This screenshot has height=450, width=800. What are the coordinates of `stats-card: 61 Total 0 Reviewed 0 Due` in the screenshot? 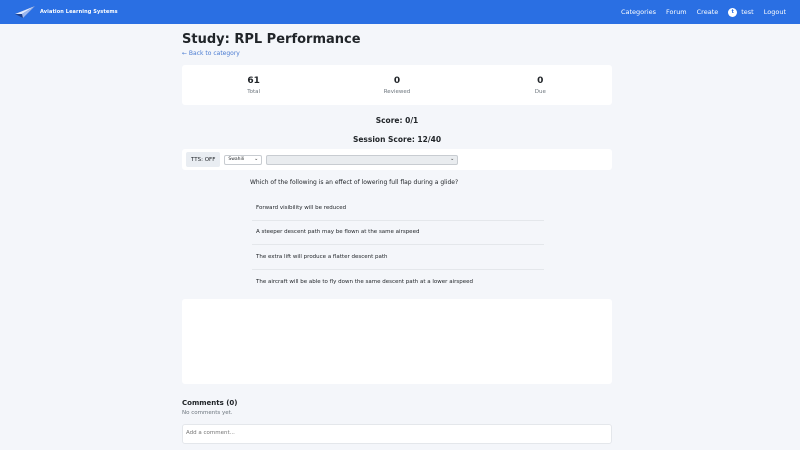 It's located at (397, 85).